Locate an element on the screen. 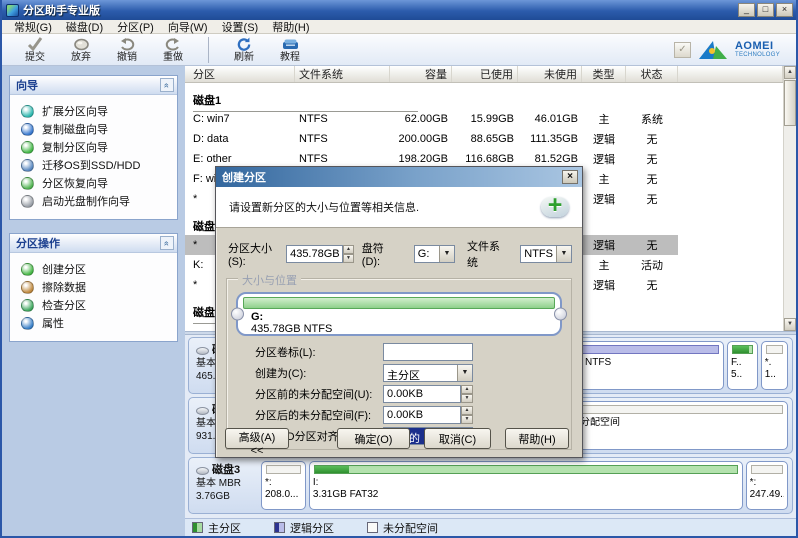 This screenshot has height=538, width=798. submit-button: 提交 is located at coordinates (35, 49).